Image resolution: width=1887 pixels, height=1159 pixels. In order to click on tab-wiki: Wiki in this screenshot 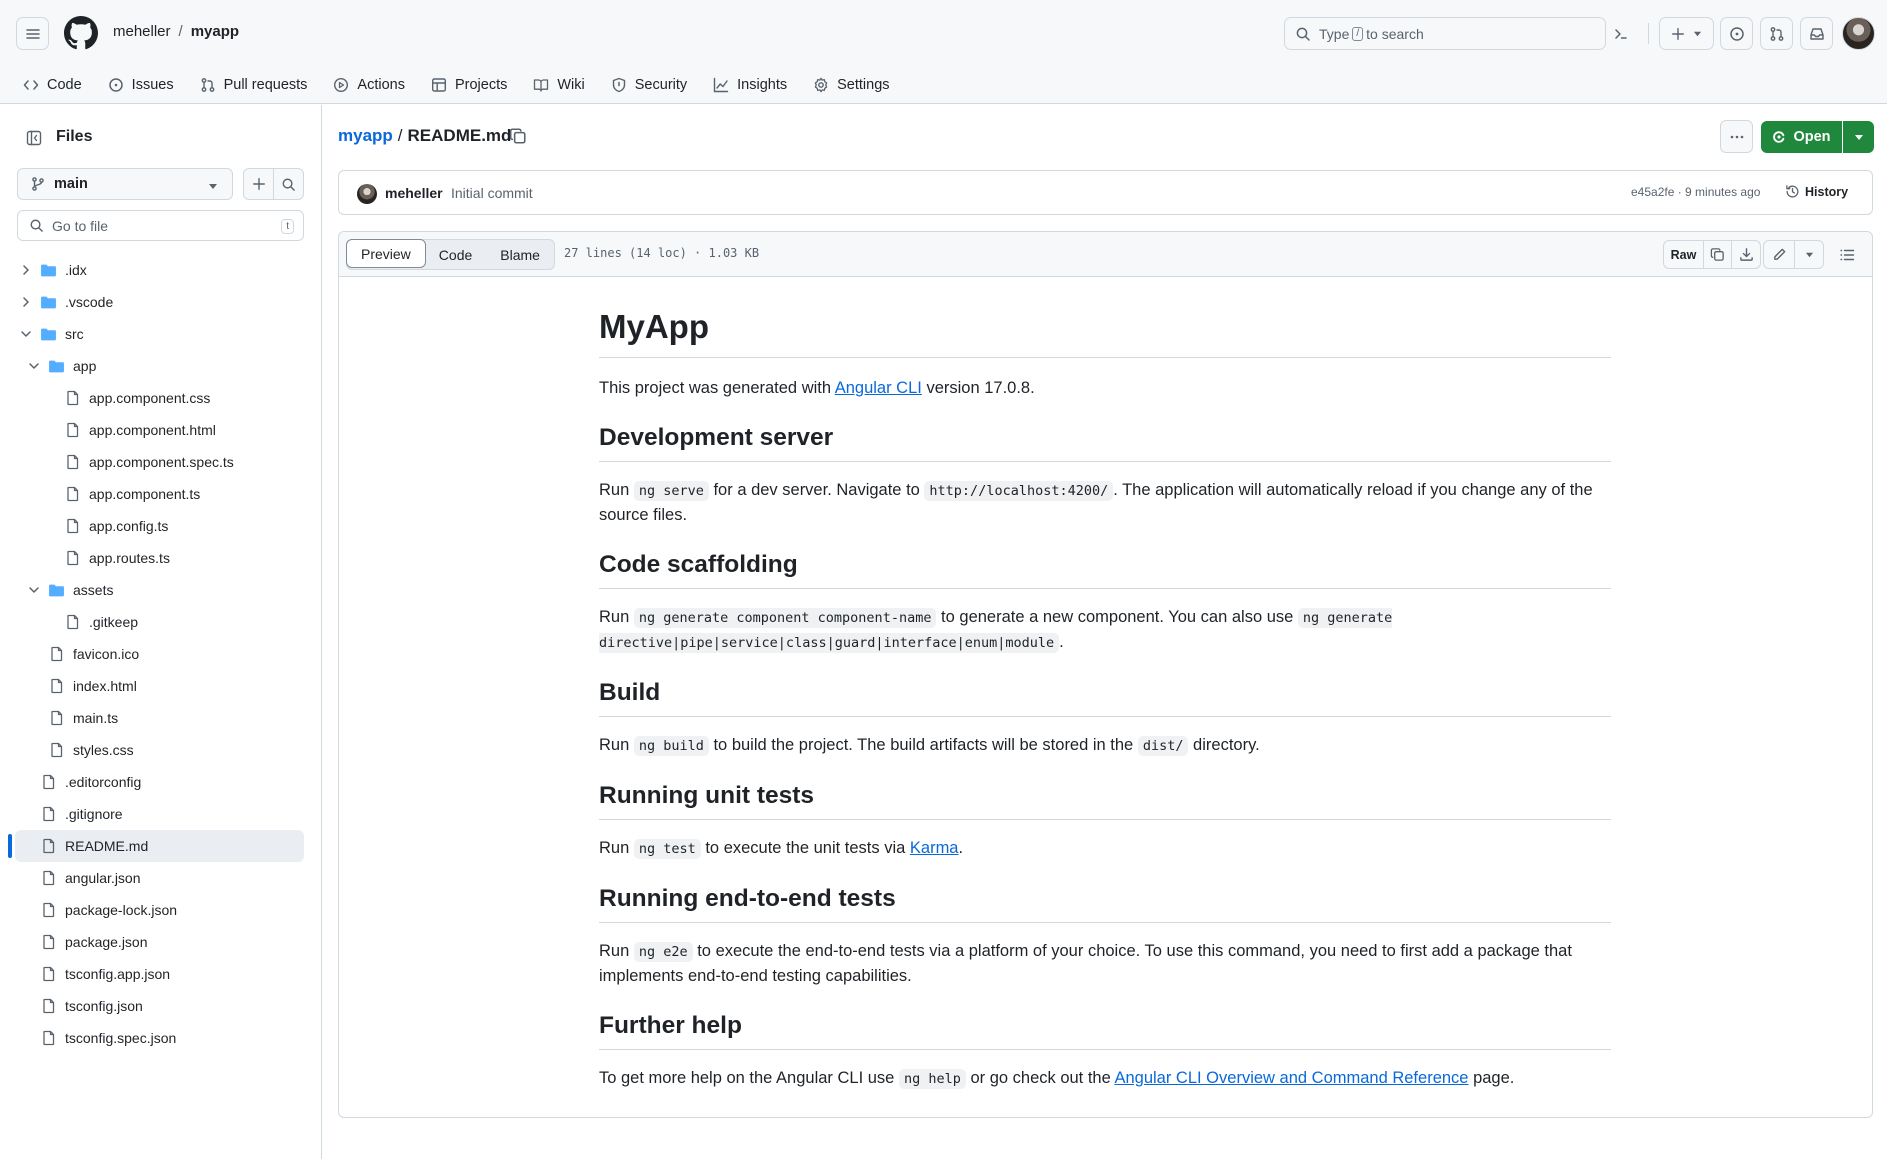, I will do `click(558, 85)`.